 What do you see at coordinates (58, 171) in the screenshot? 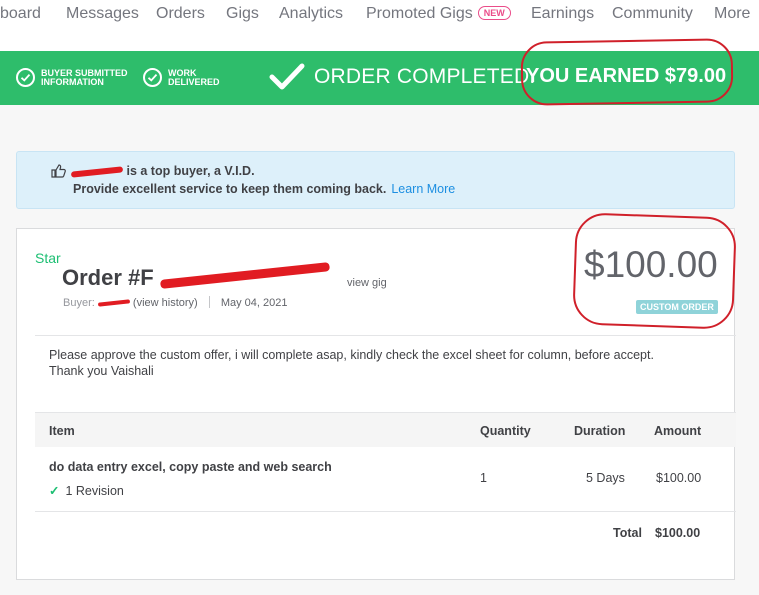
I see `thumbs-up-icon` at bounding box center [58, 171].